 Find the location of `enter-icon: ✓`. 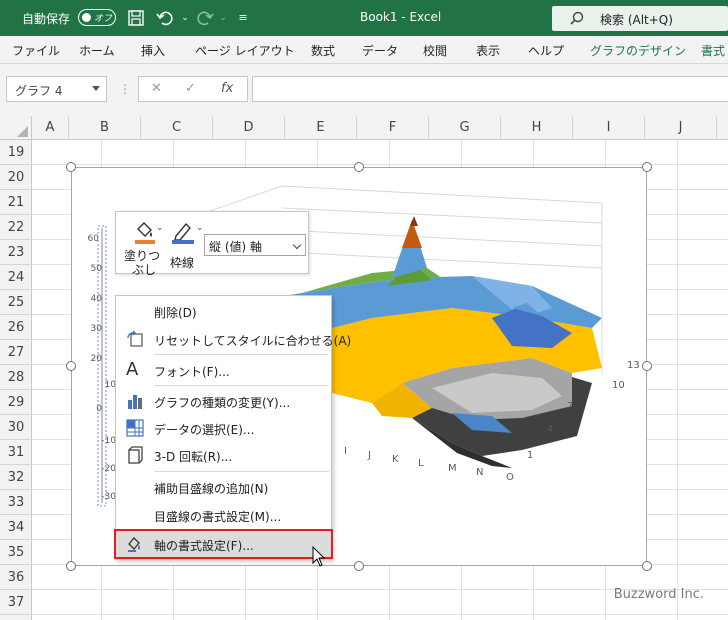

enter-icon: ✓ is located at coordinates (190, 88).